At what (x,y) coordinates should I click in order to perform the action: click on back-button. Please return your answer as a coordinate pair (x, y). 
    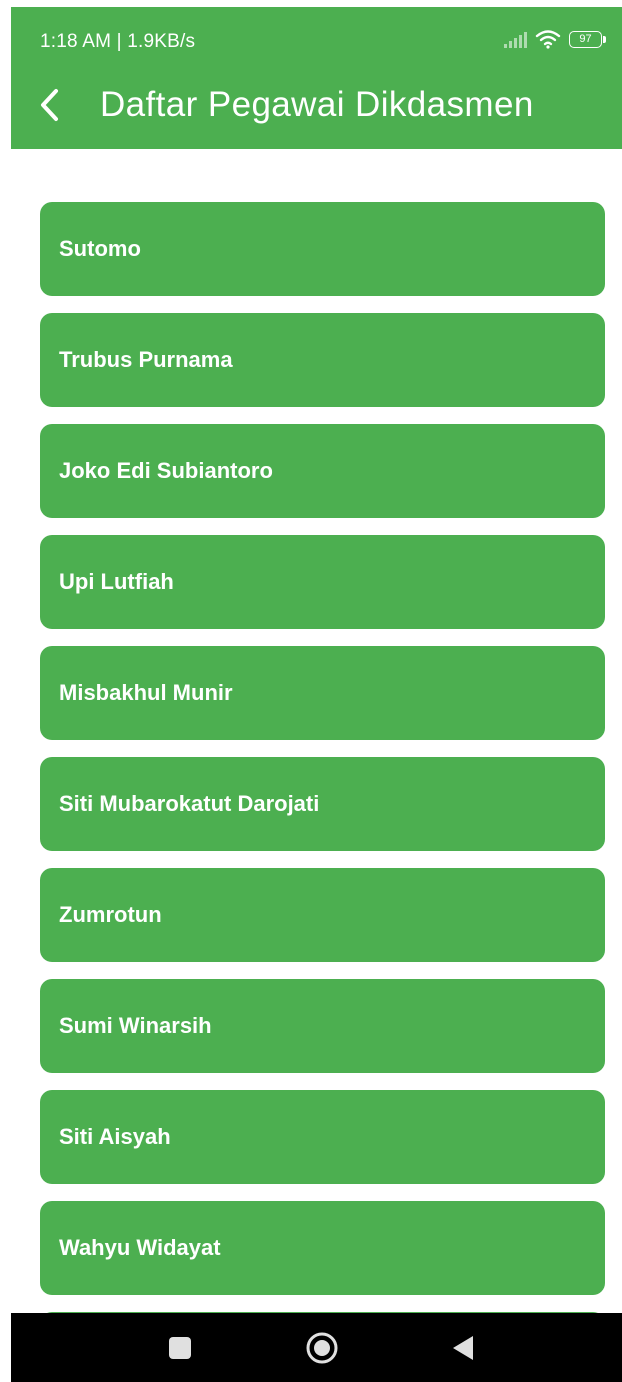
    Looking at the image, I should click on (49, 105).